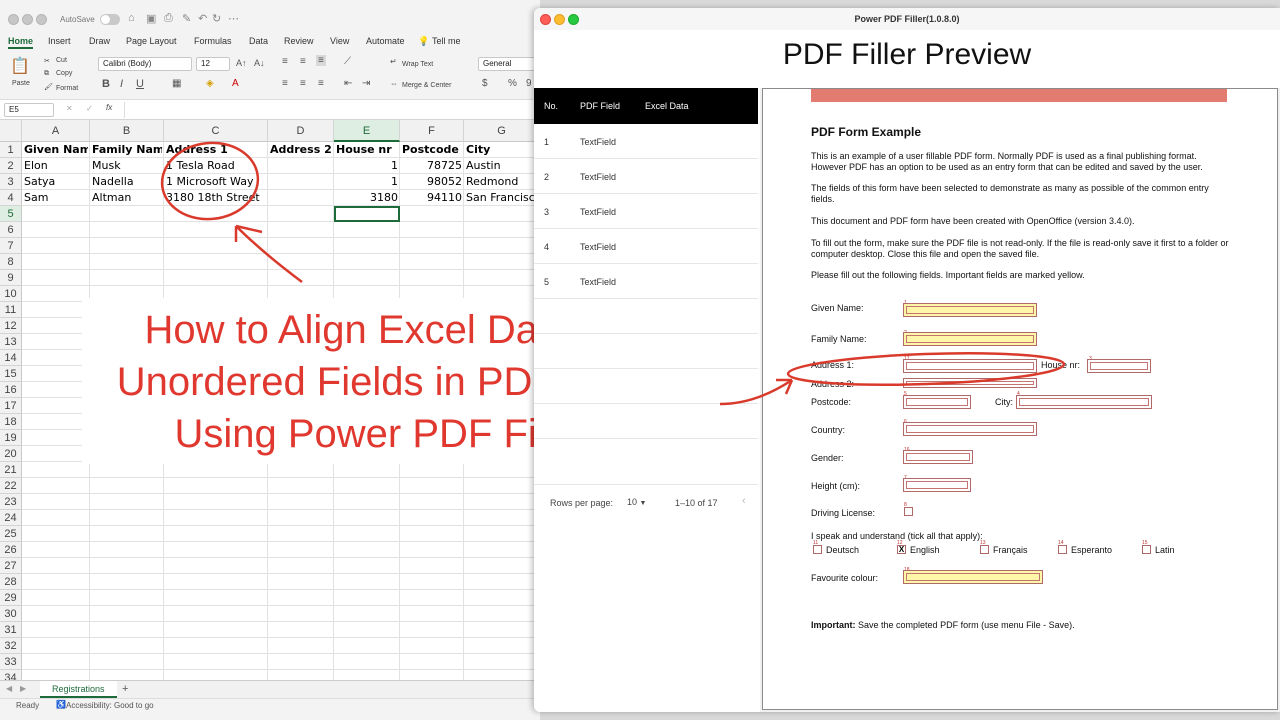 The image size is (1280, 720). What do you see at coordinates (11, 262) in the screenshot?
I see `row-header-8: 8` at bounding box center [11, 262].